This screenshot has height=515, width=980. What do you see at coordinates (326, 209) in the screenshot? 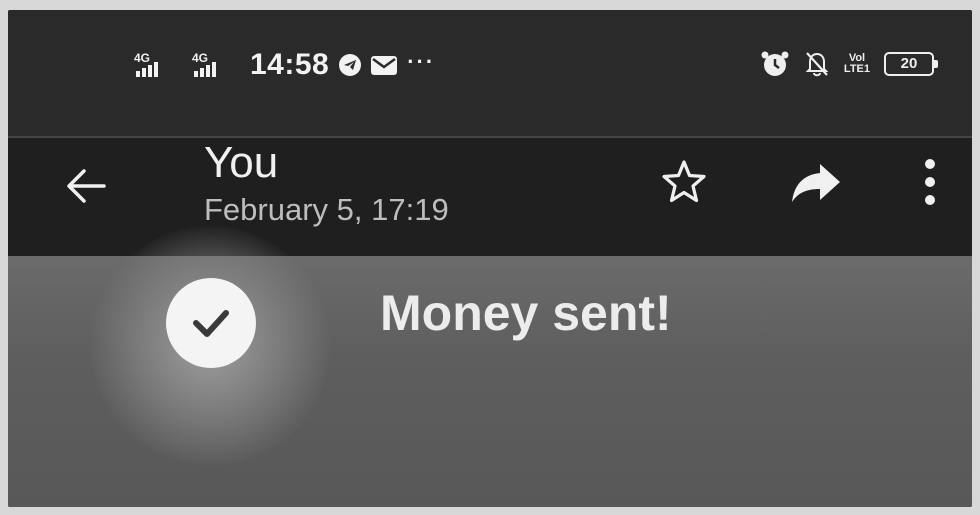
I see `message-date: February 5, 17:19` at bounding box center [326, 209].